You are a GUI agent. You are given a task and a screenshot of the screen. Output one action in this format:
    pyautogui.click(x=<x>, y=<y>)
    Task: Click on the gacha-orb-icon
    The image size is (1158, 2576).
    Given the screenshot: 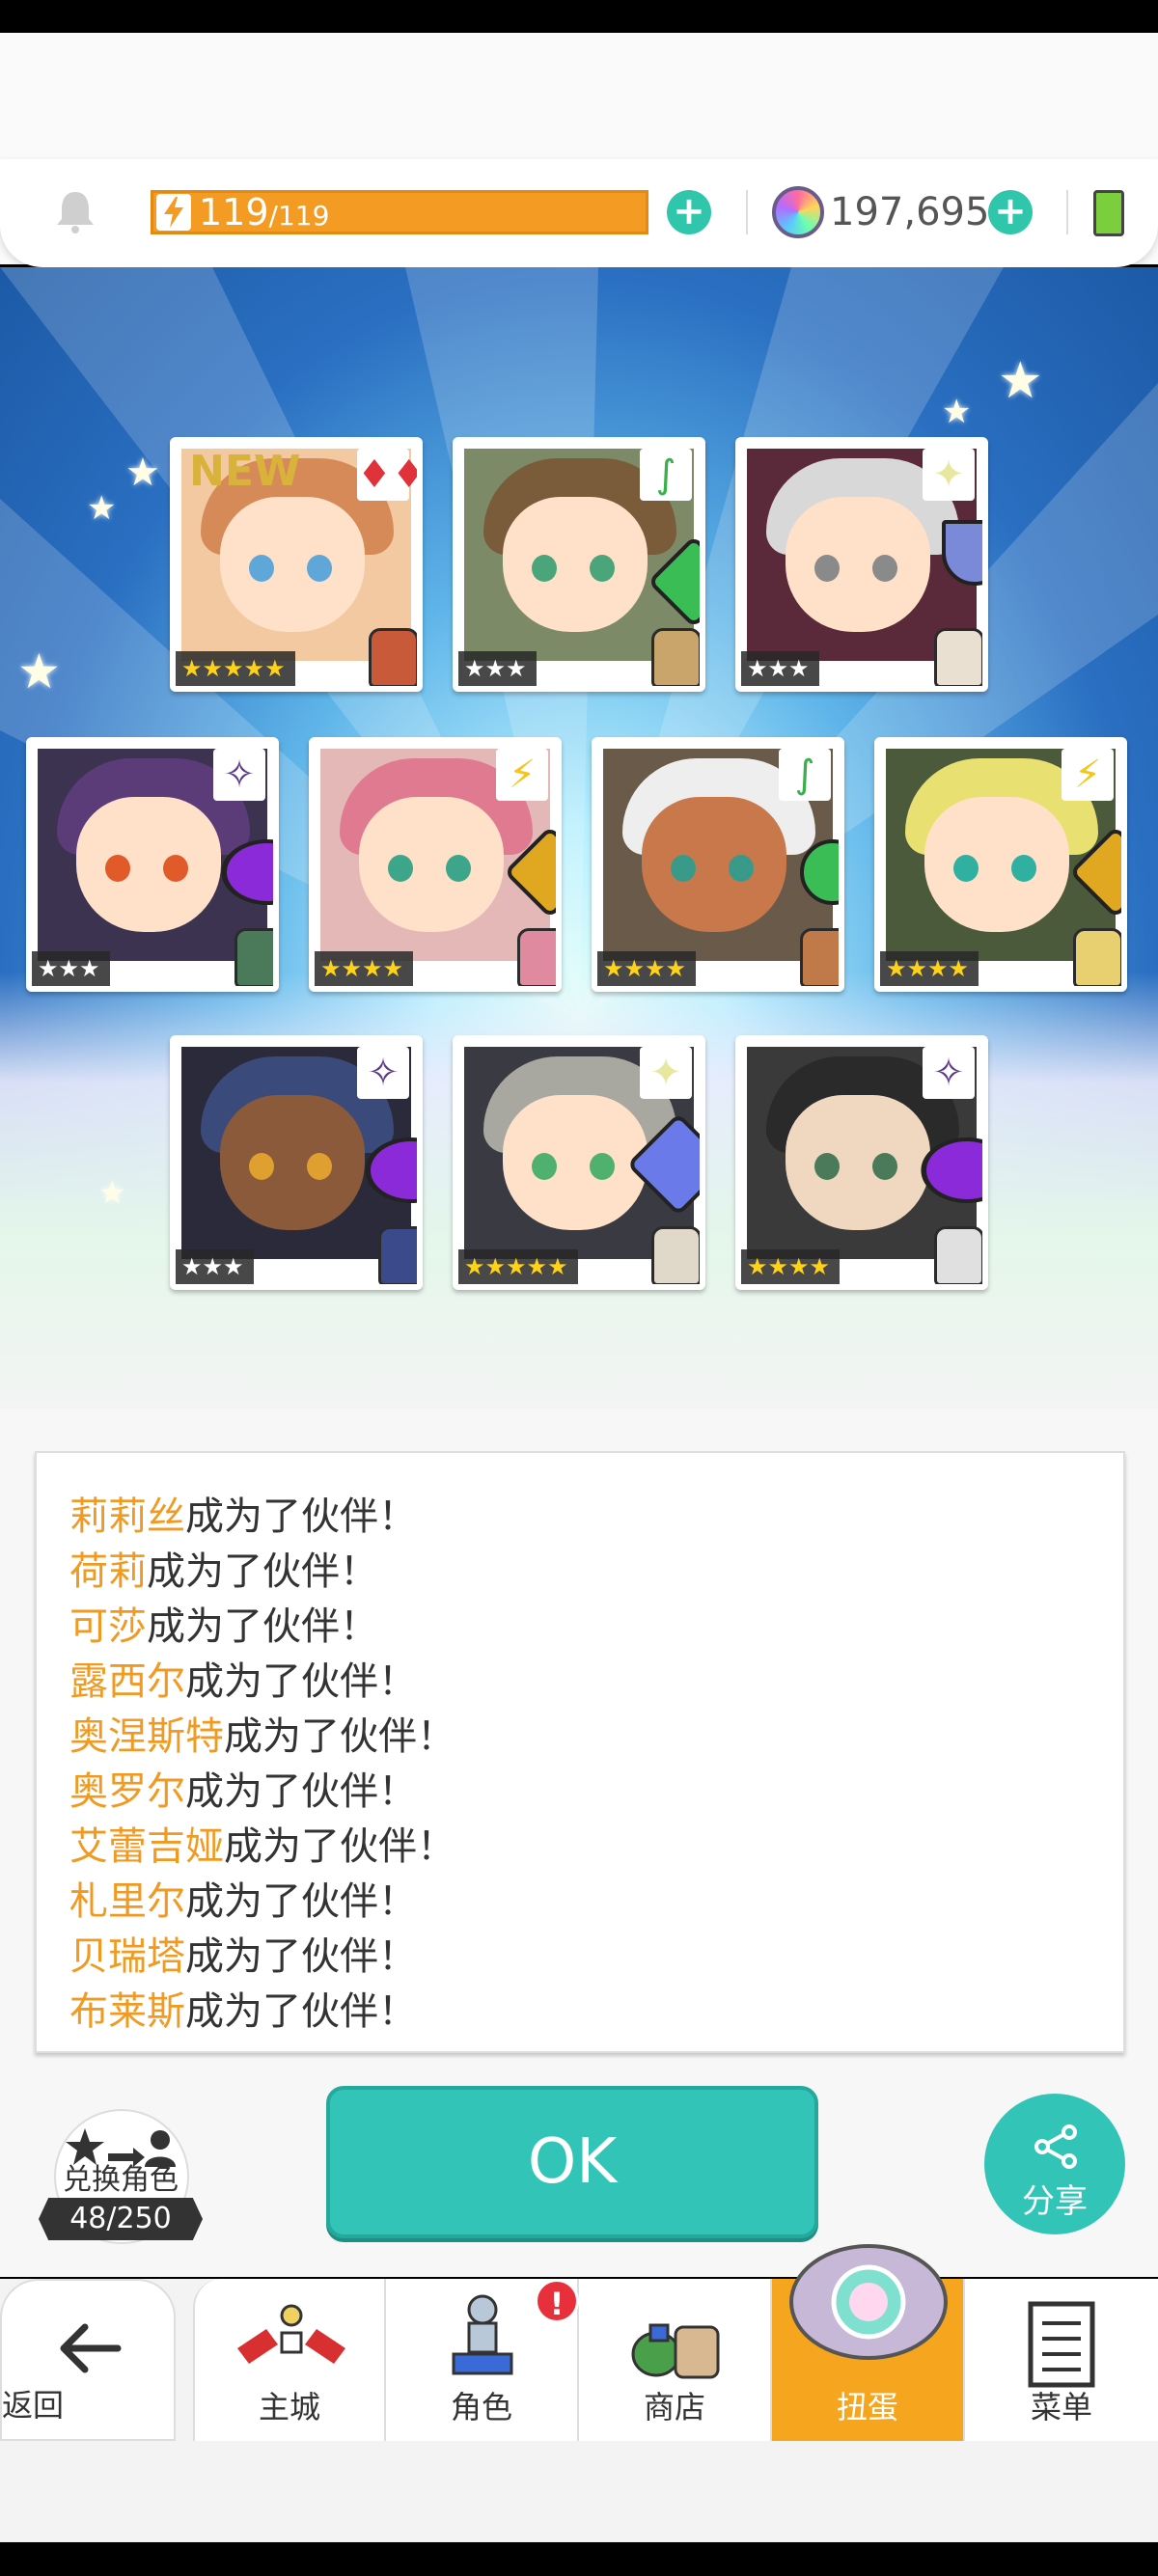 What is the action you would take?
    pyautogui.click(x=868, y=2302)
    